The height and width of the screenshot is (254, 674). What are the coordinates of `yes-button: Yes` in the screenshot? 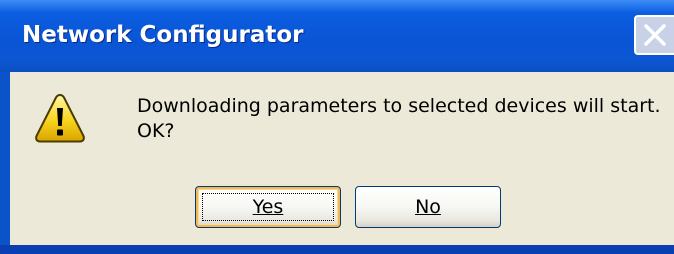 It's located at (268, 207).